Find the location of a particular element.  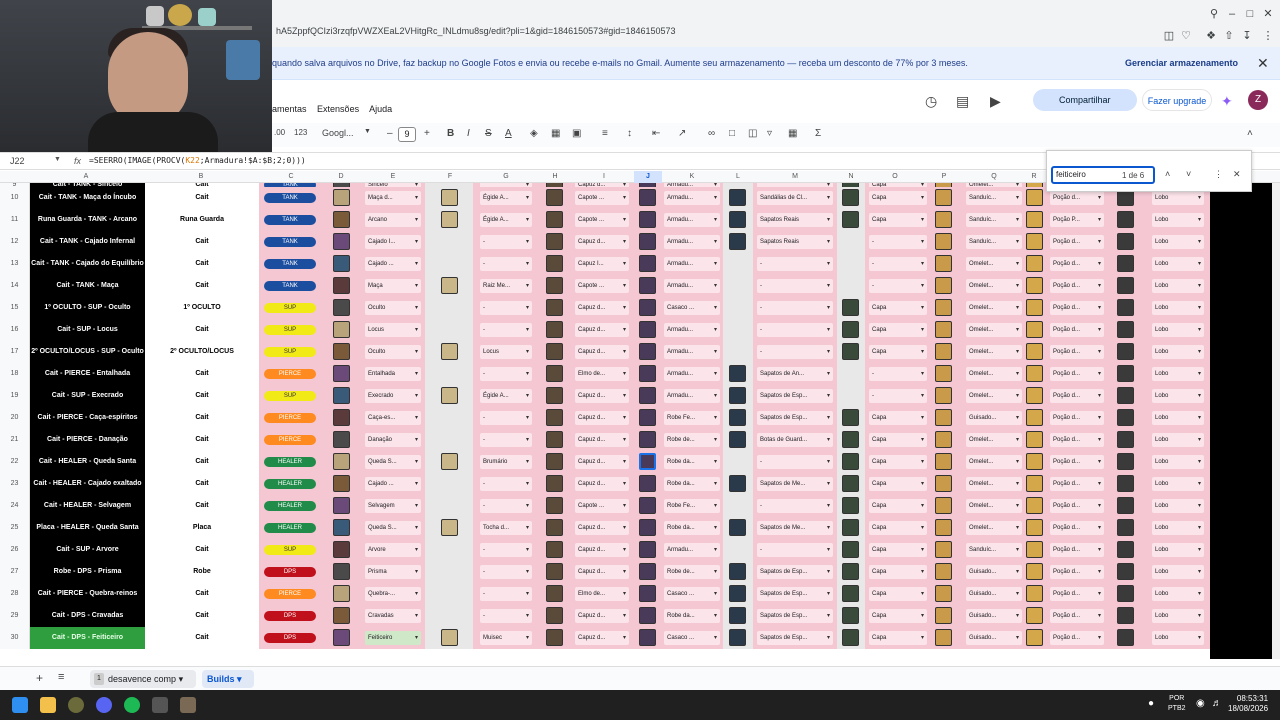

functions-icon: Σ is located at coordinates (818, 133).